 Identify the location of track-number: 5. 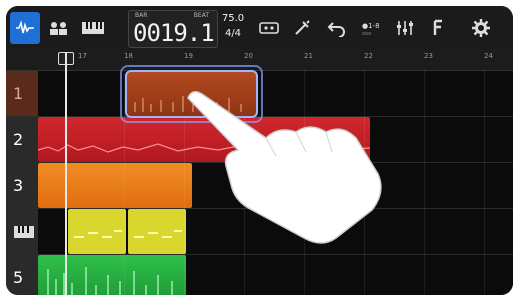
(18, 277).